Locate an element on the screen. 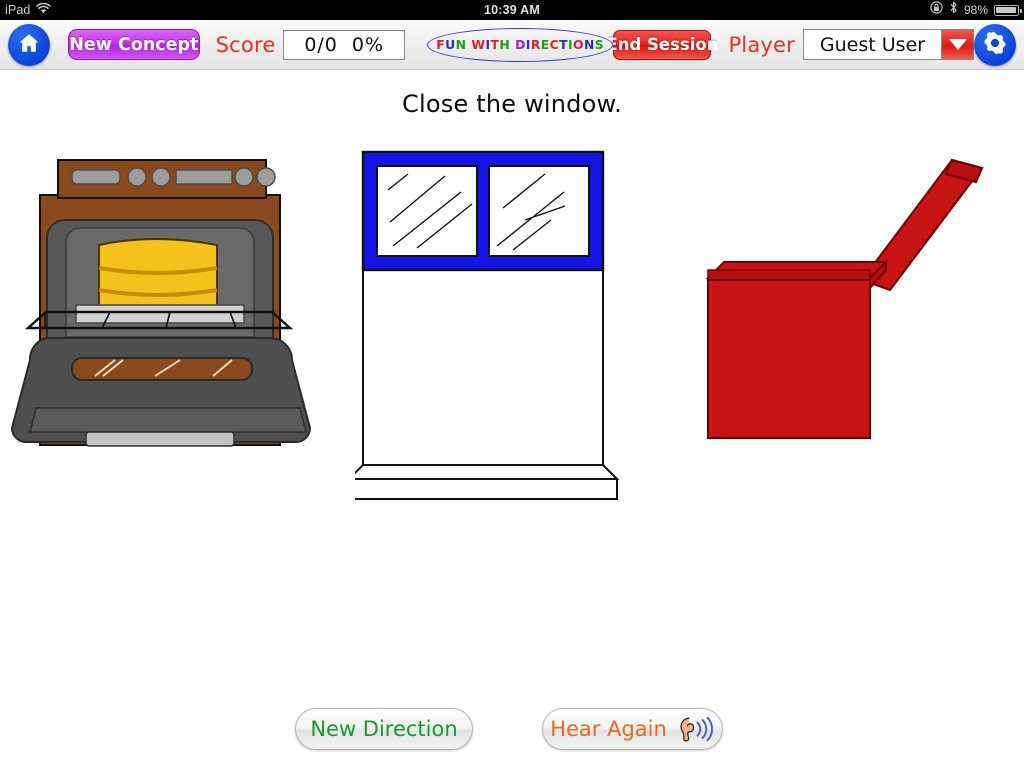 This screenshot has width=1024, height=768. window-illustration is located at coordinates (487, 325).